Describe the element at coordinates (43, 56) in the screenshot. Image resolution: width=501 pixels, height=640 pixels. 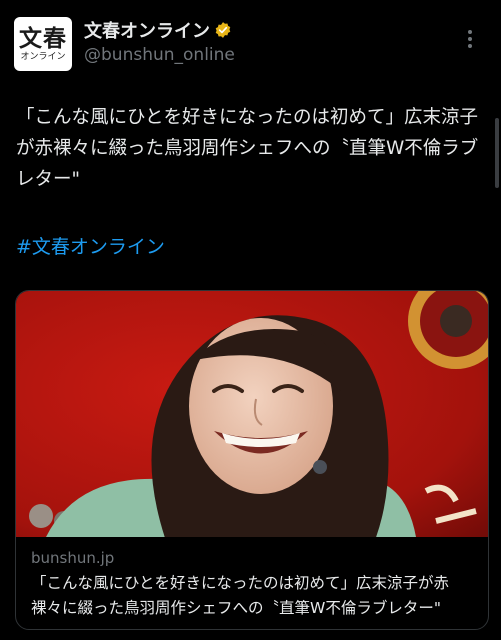
I see `avatar-logo-subtext: オンライン` at that location.